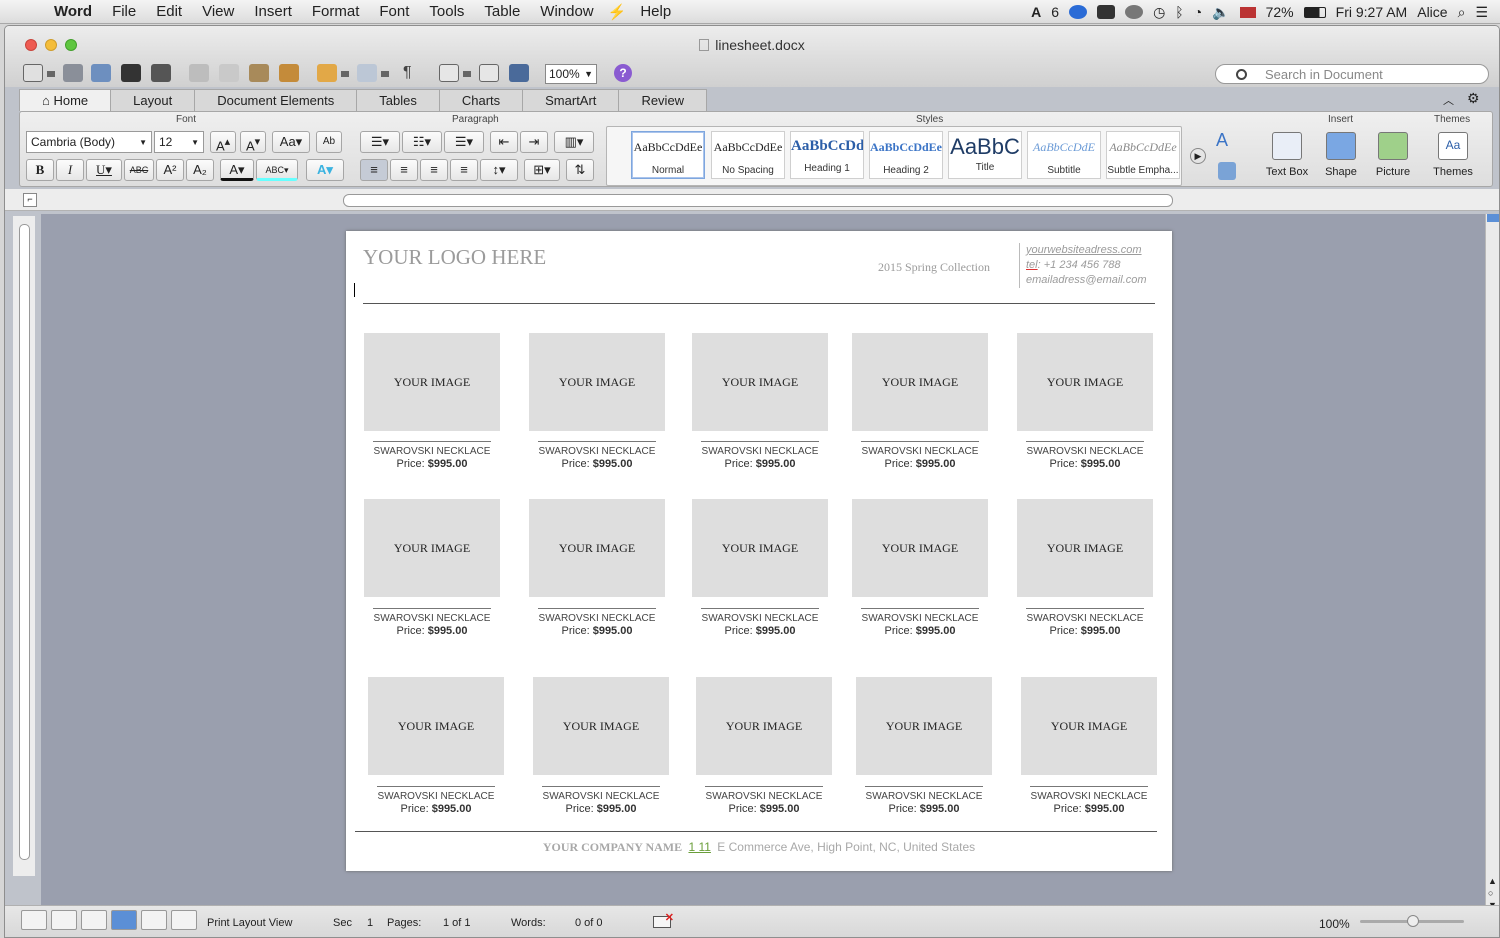 This screenshot has width=1500, height=938. Describe the element at coordinates (154, 920) in the screenshot. I see `notebook-view-icon` at that location.